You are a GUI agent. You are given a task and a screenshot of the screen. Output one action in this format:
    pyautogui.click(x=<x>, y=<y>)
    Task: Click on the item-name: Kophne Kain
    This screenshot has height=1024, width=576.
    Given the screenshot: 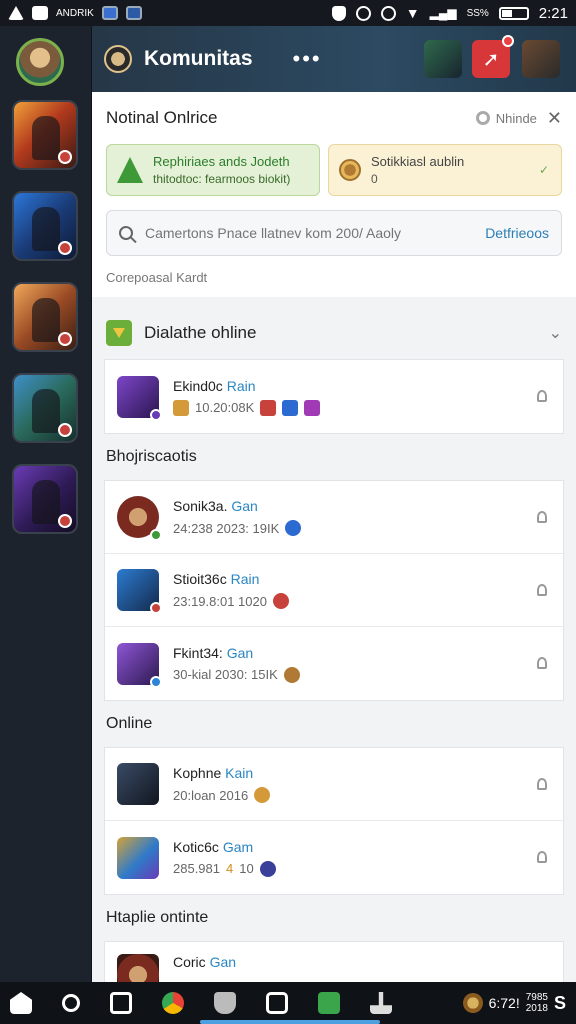 What is the action you would take?
    pyautogui.click(x=213, y=773)
    